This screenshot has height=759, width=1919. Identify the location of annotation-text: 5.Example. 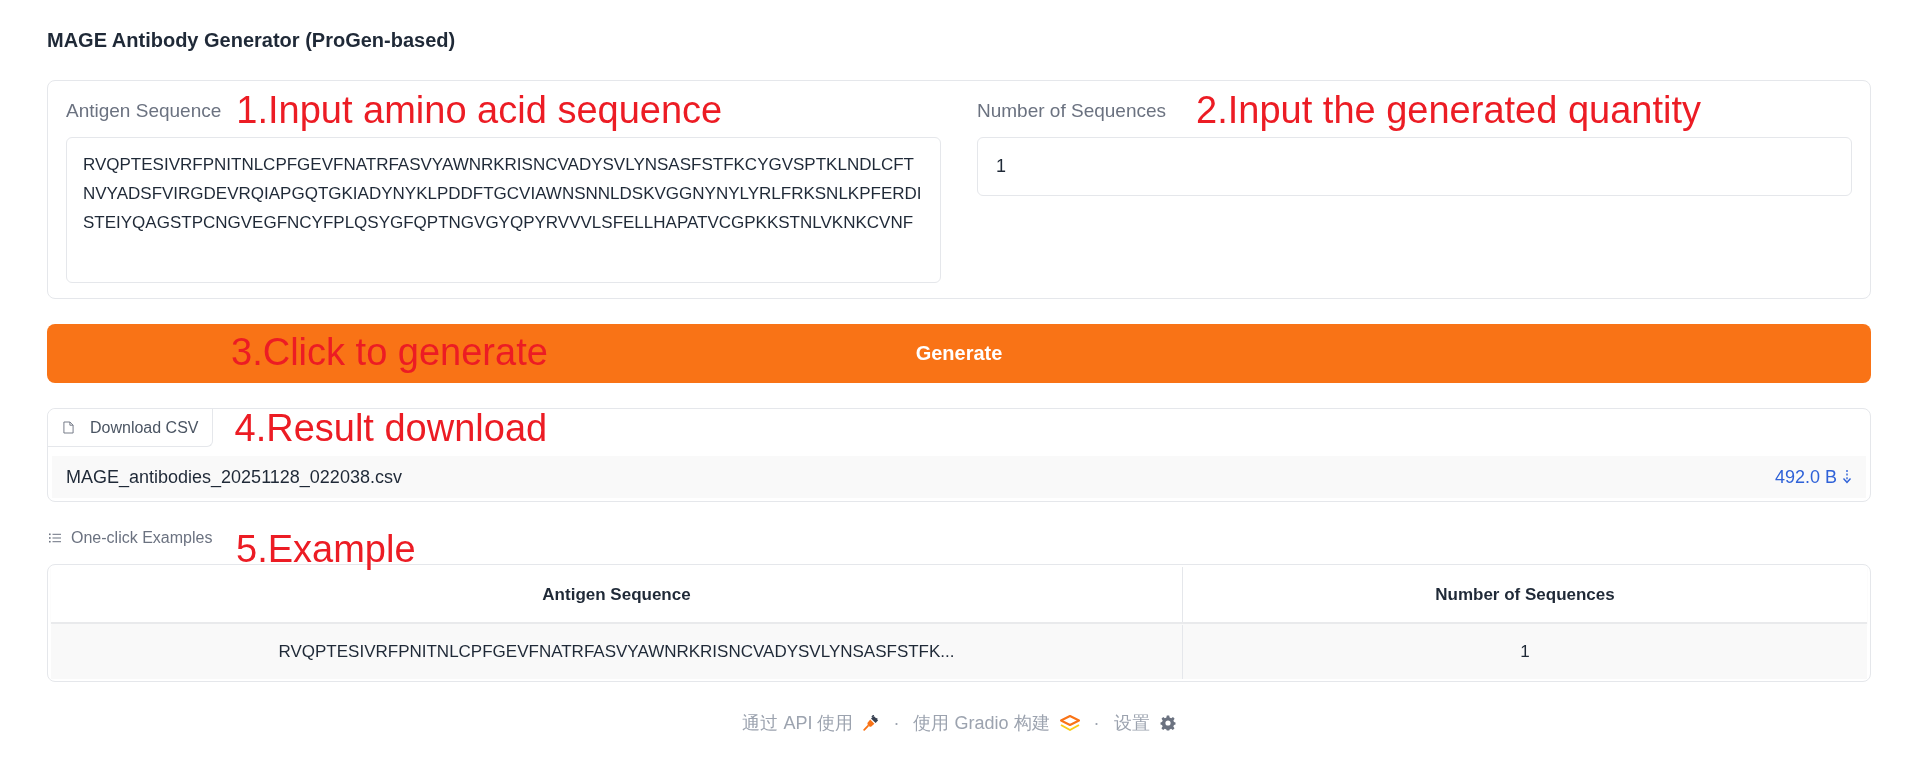
(326, 549).